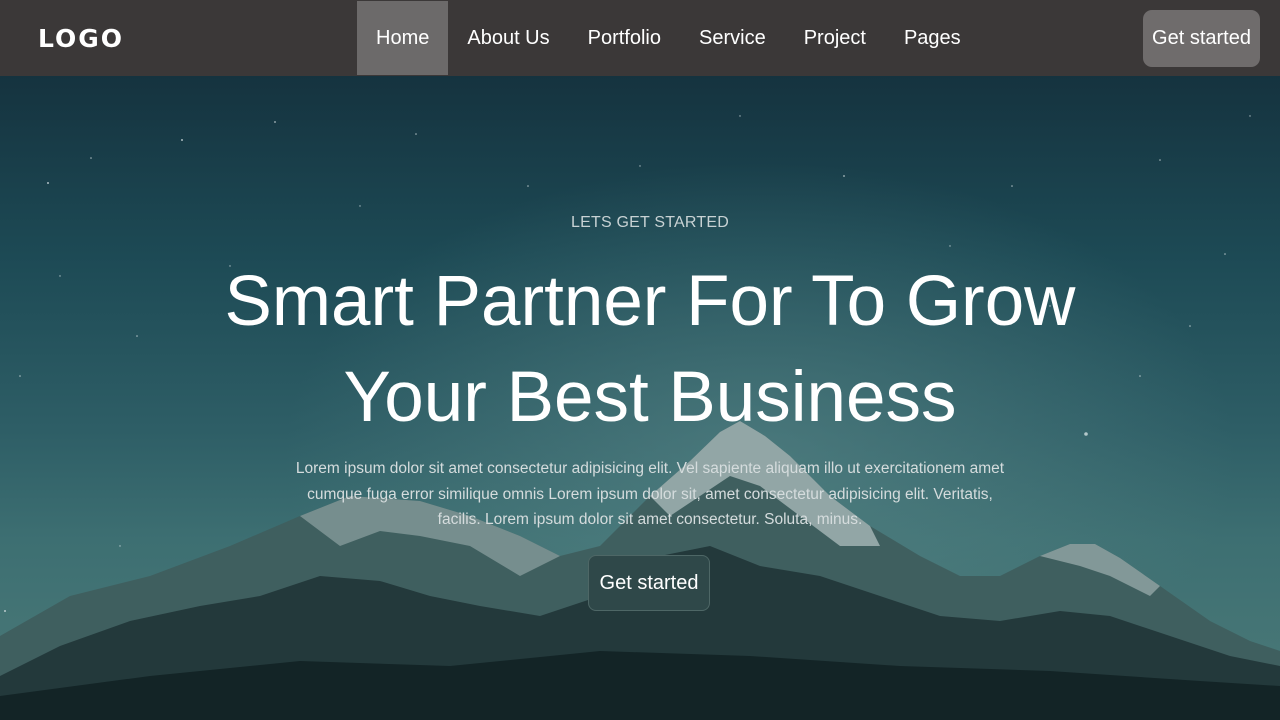 This screenshot has height=720, width=1280. What do you see at coordinates (649, 583) in the screenshot?
I see `hero-get-started-button: Get started` at bounding box center [649, 583].